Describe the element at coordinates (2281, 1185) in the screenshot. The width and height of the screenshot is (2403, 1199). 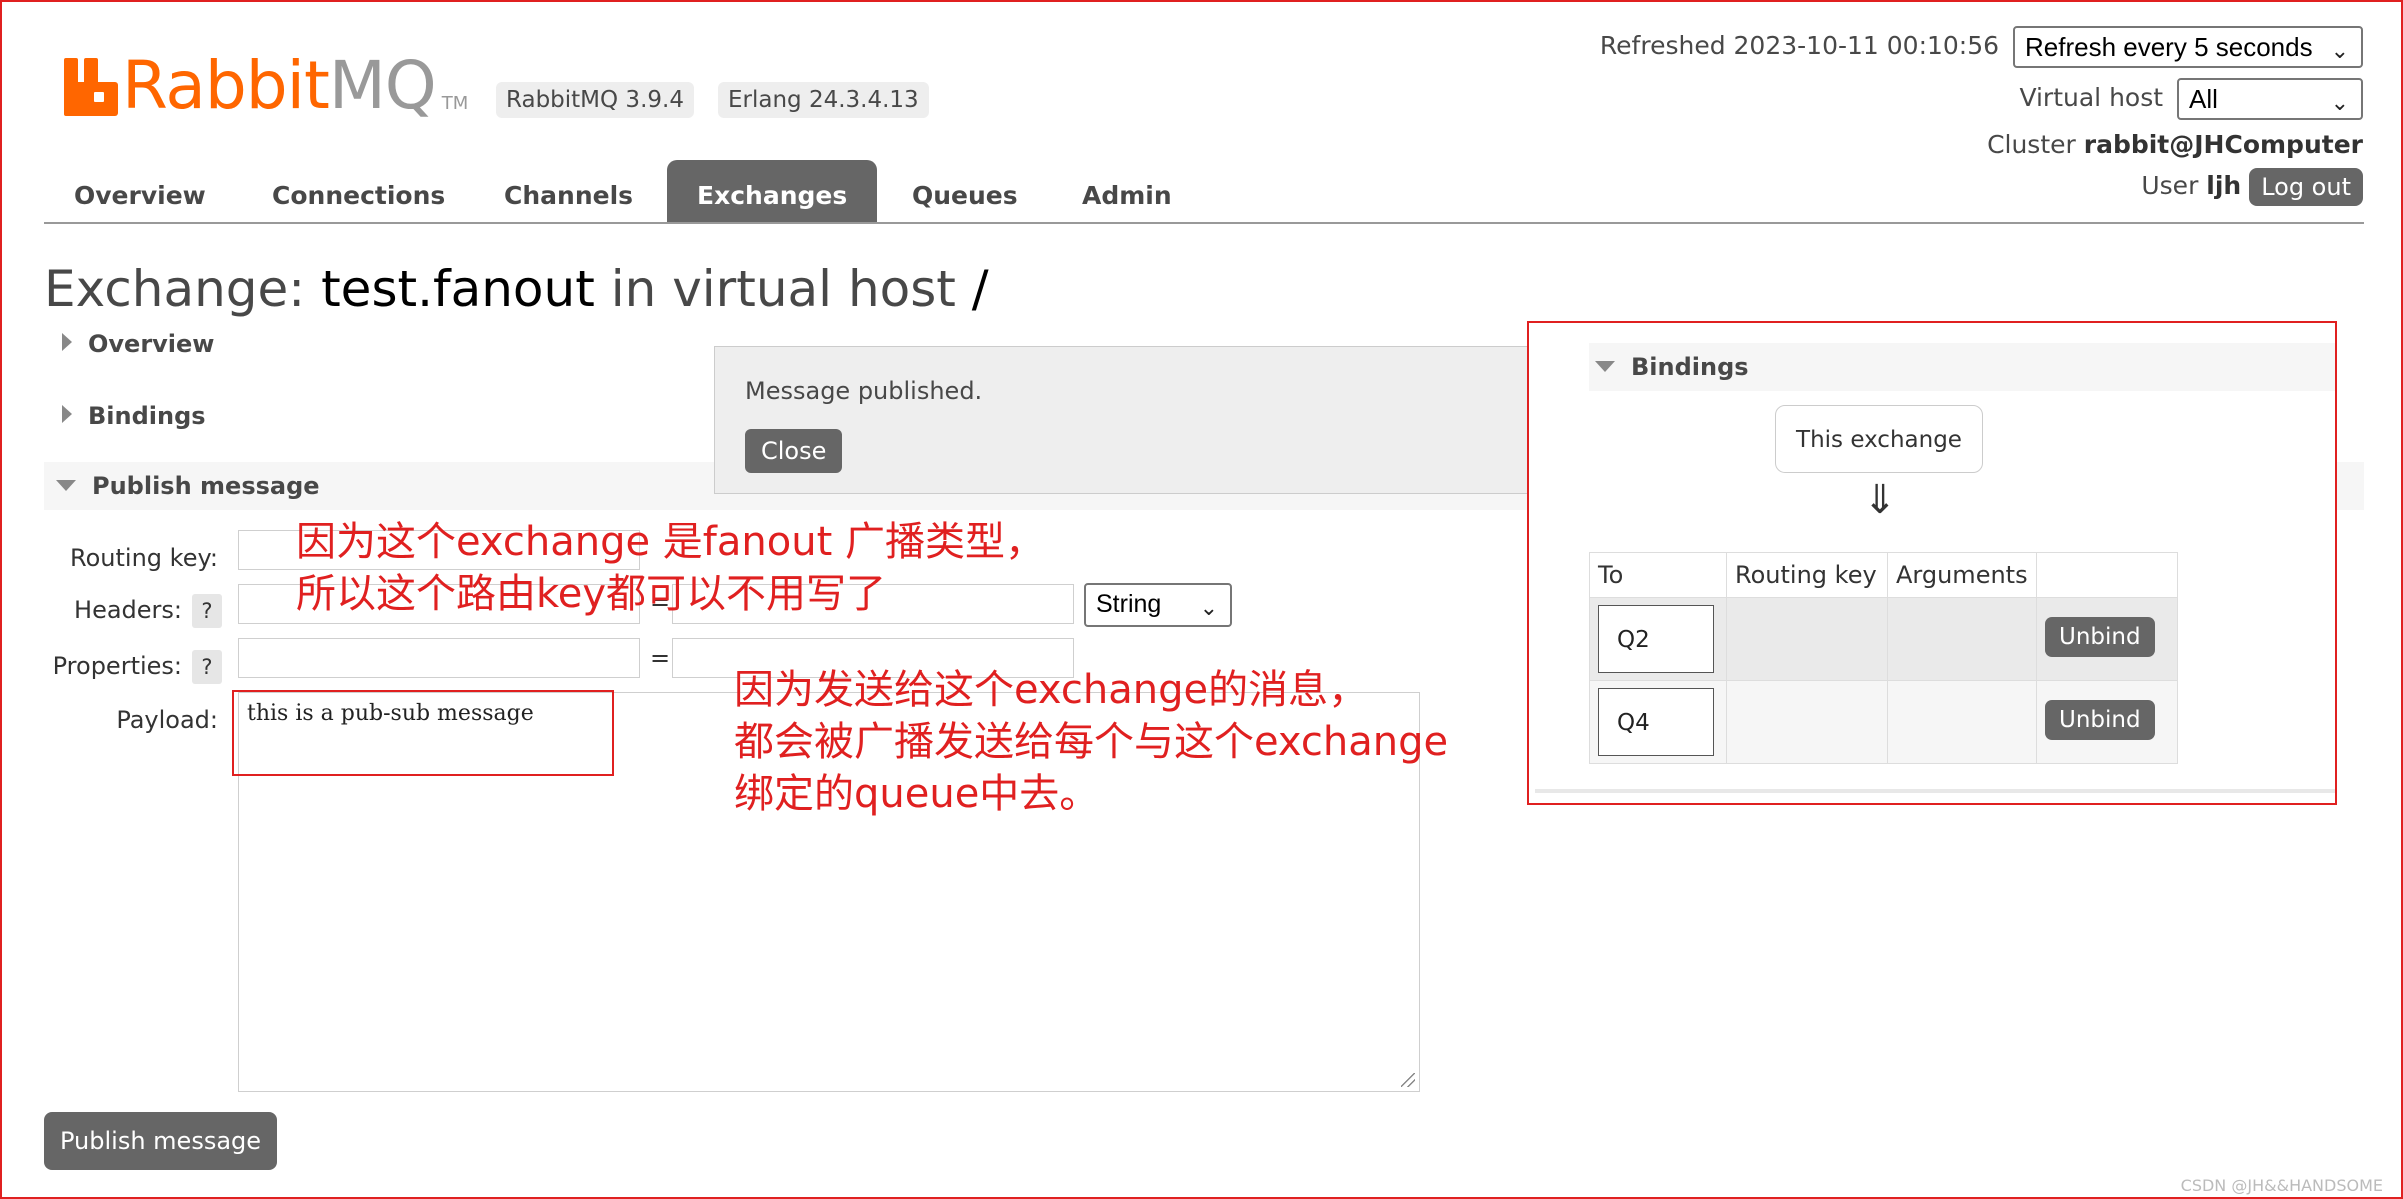
I see `csdn-watermark: CSDN @JH&&HANDSOME` at that location.